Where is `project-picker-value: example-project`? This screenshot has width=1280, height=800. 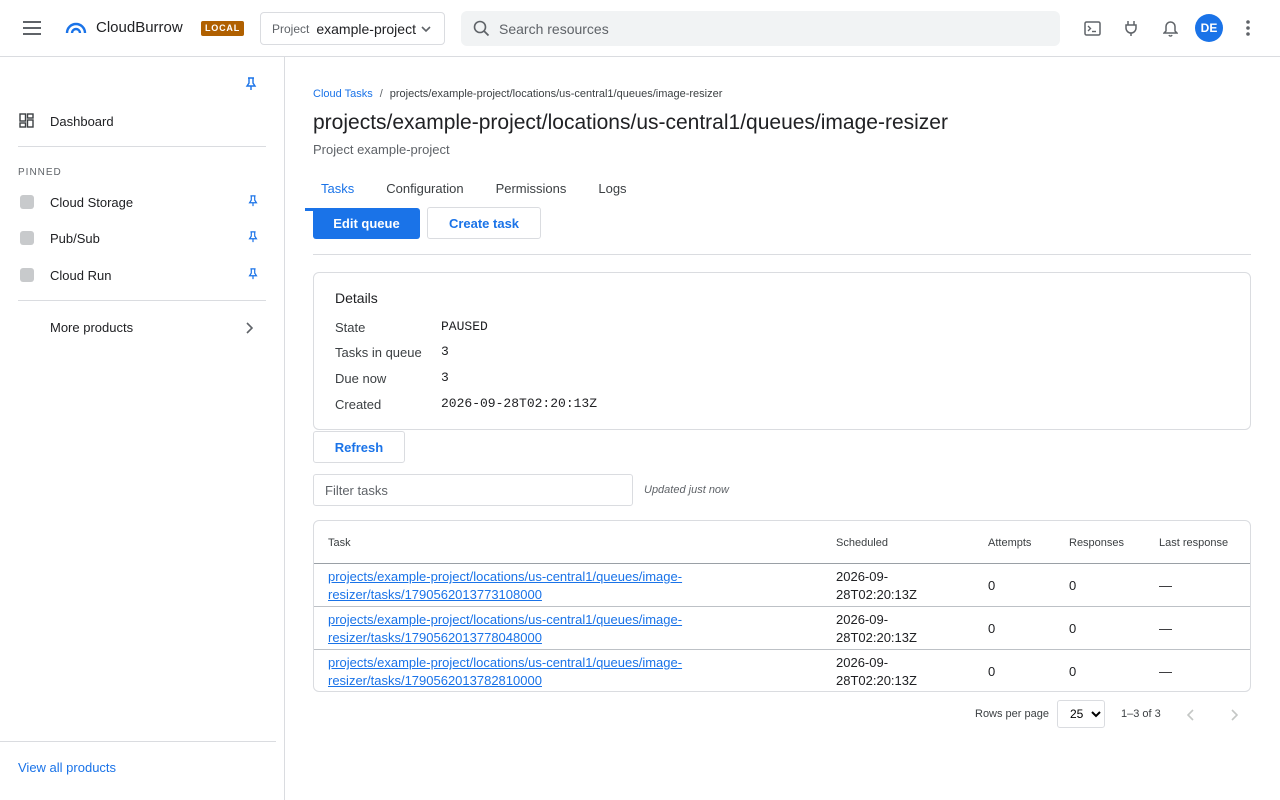 project-picker-value: example-project is located at coordinates (366, 28).